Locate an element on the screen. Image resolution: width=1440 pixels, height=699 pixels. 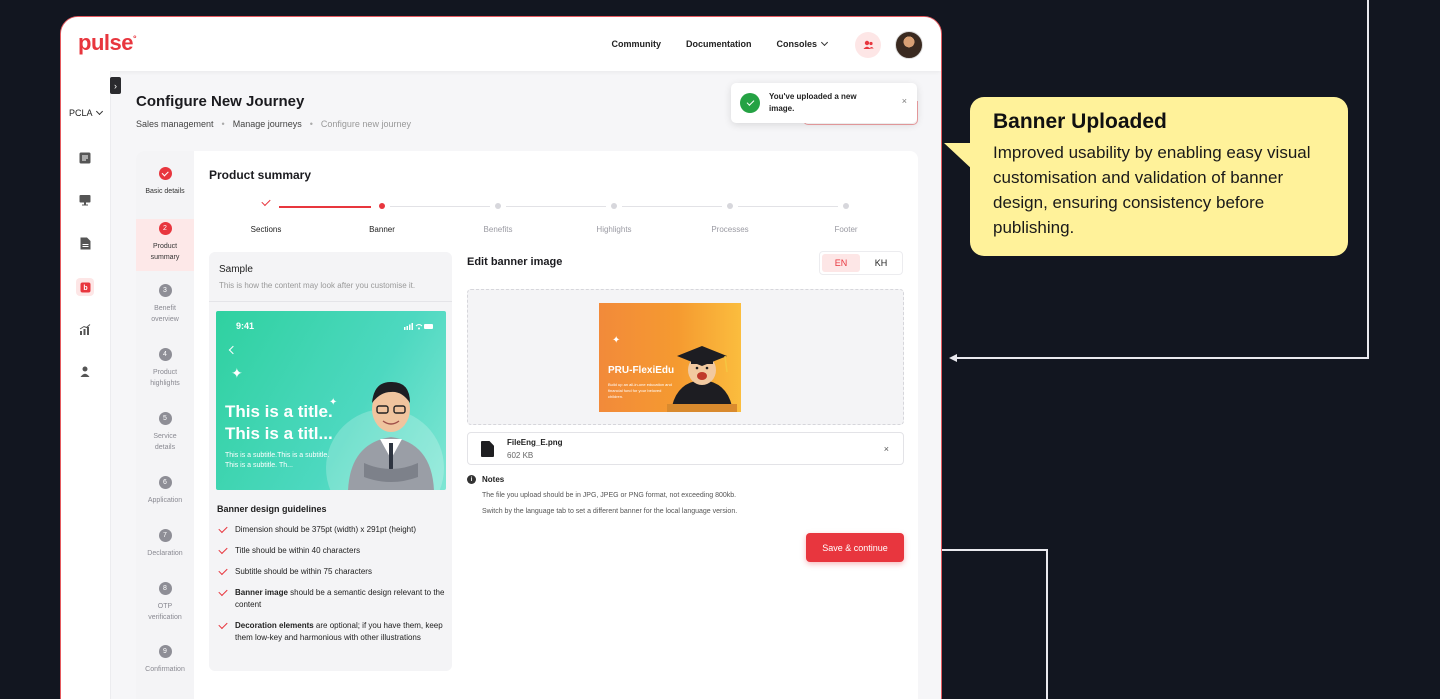
org-selector: PCLA is located at coordinates (86, 112).